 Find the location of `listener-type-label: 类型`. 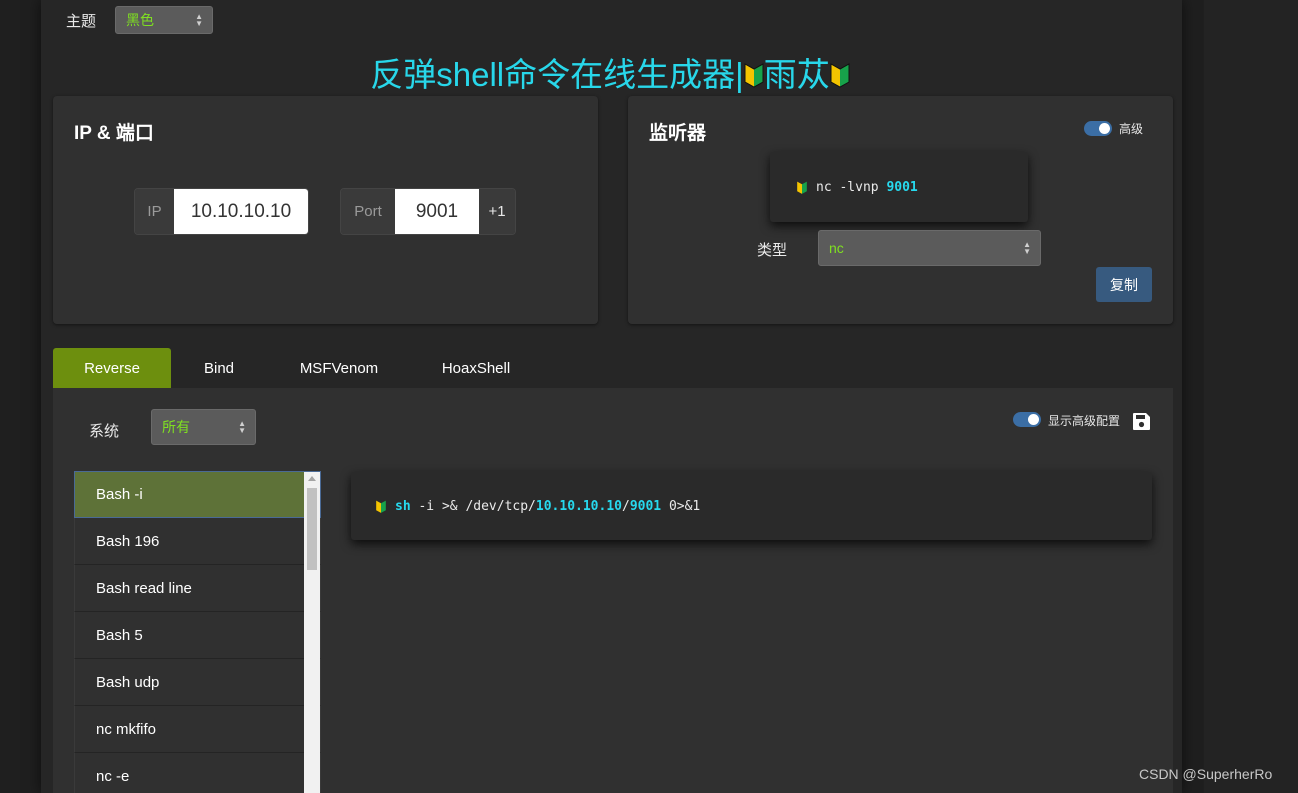

listener-type-label: 类型 is located at coordinates (772, 250).